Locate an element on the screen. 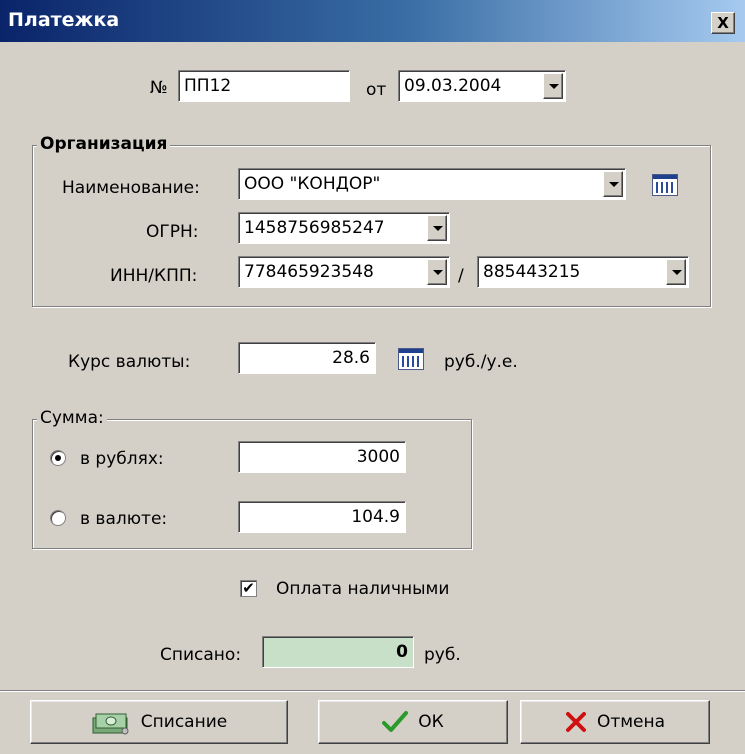  date-dropdown-button is located at coordinates (553, 86).